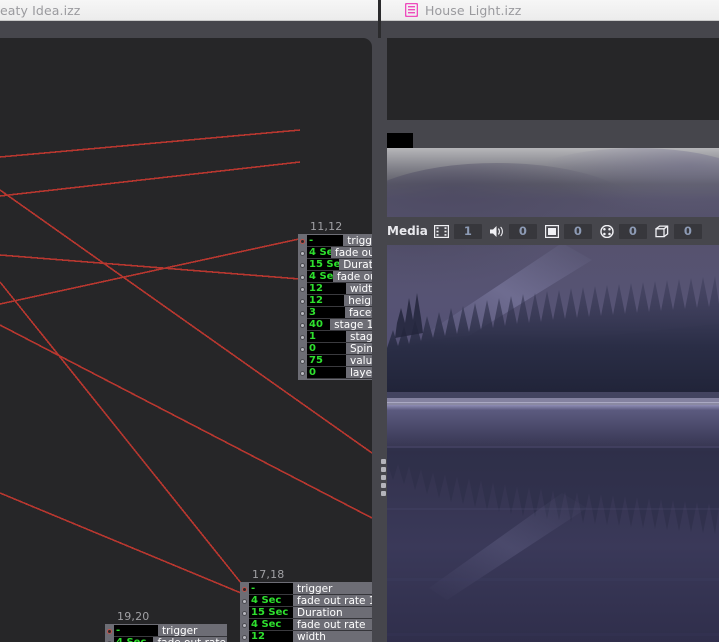 The width and height of the screenshot is (719, 642). Describe the element at coordinates (335, 325) in the screenshot. I see `node-param-row: 40stage 1 rotation` at that location.